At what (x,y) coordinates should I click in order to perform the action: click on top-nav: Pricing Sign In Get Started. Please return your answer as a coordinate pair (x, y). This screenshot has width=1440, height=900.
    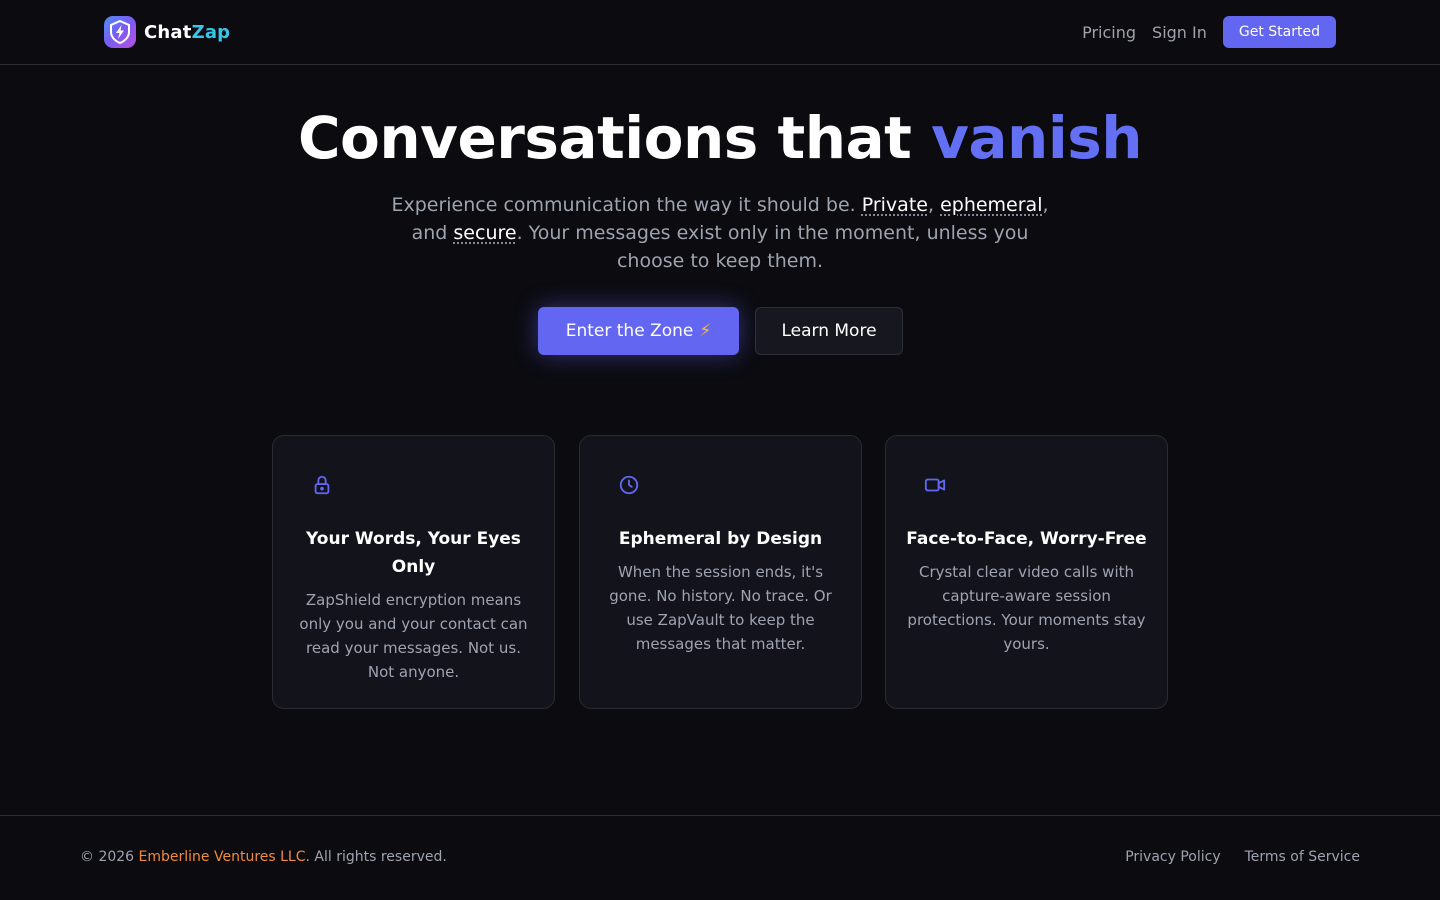
    Looking at the image, I should click on (1201, 32).